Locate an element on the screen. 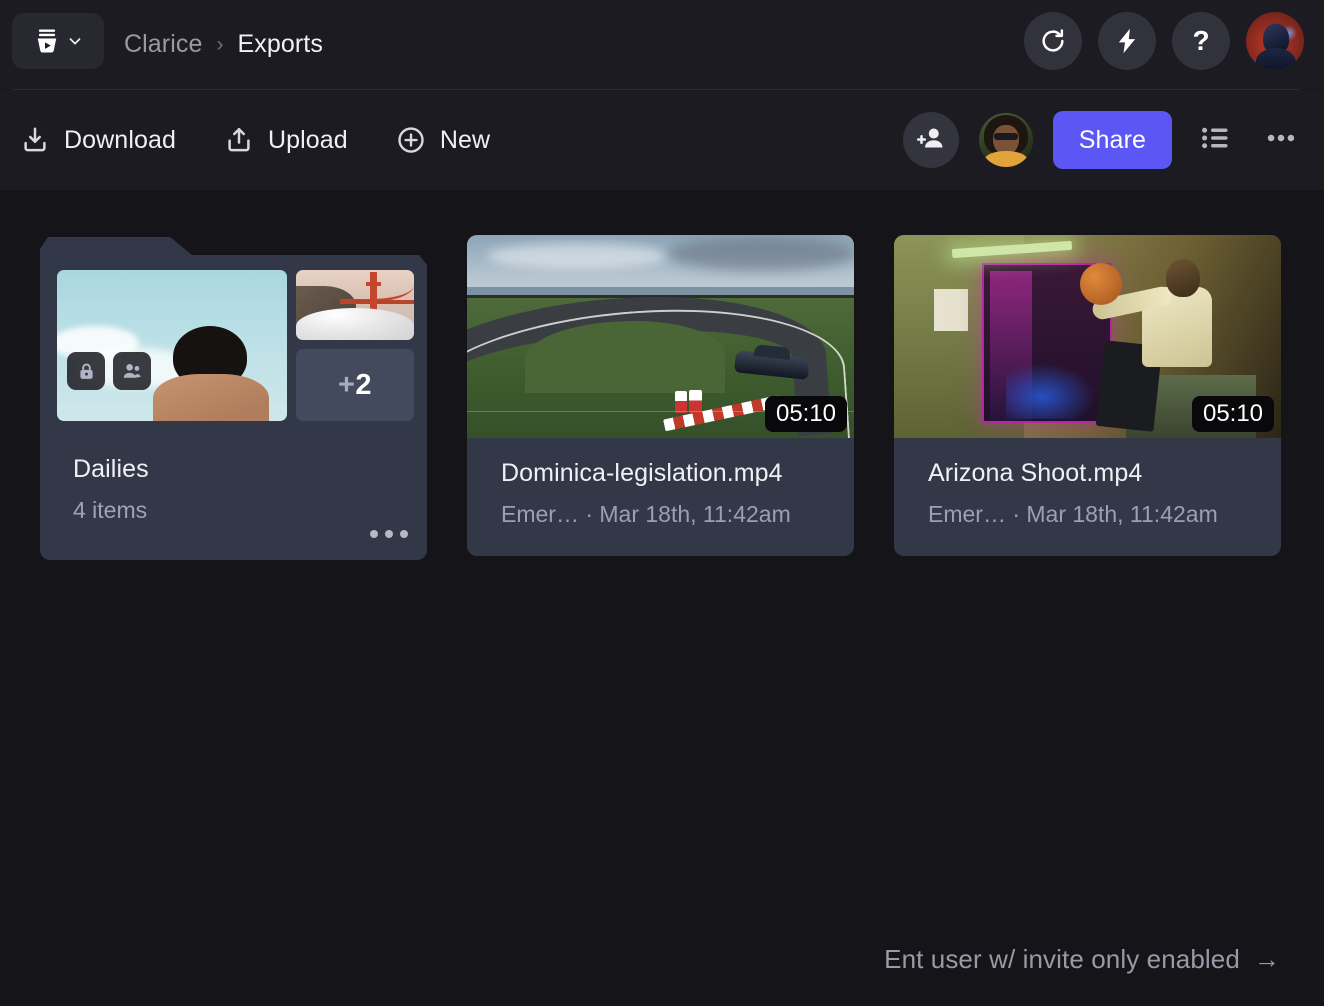 This screenshot has height=1006, width=1324. folder-more-button is located at coordinates (389, 534).